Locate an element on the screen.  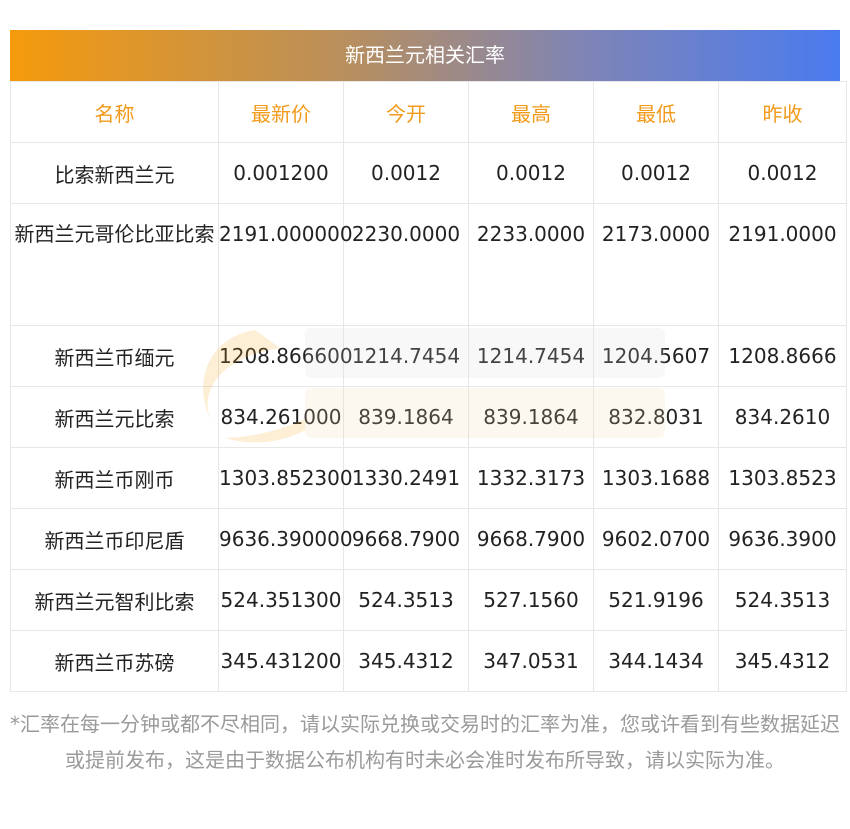
high-price: 1214.7454 is located at coordinates (531, 356).